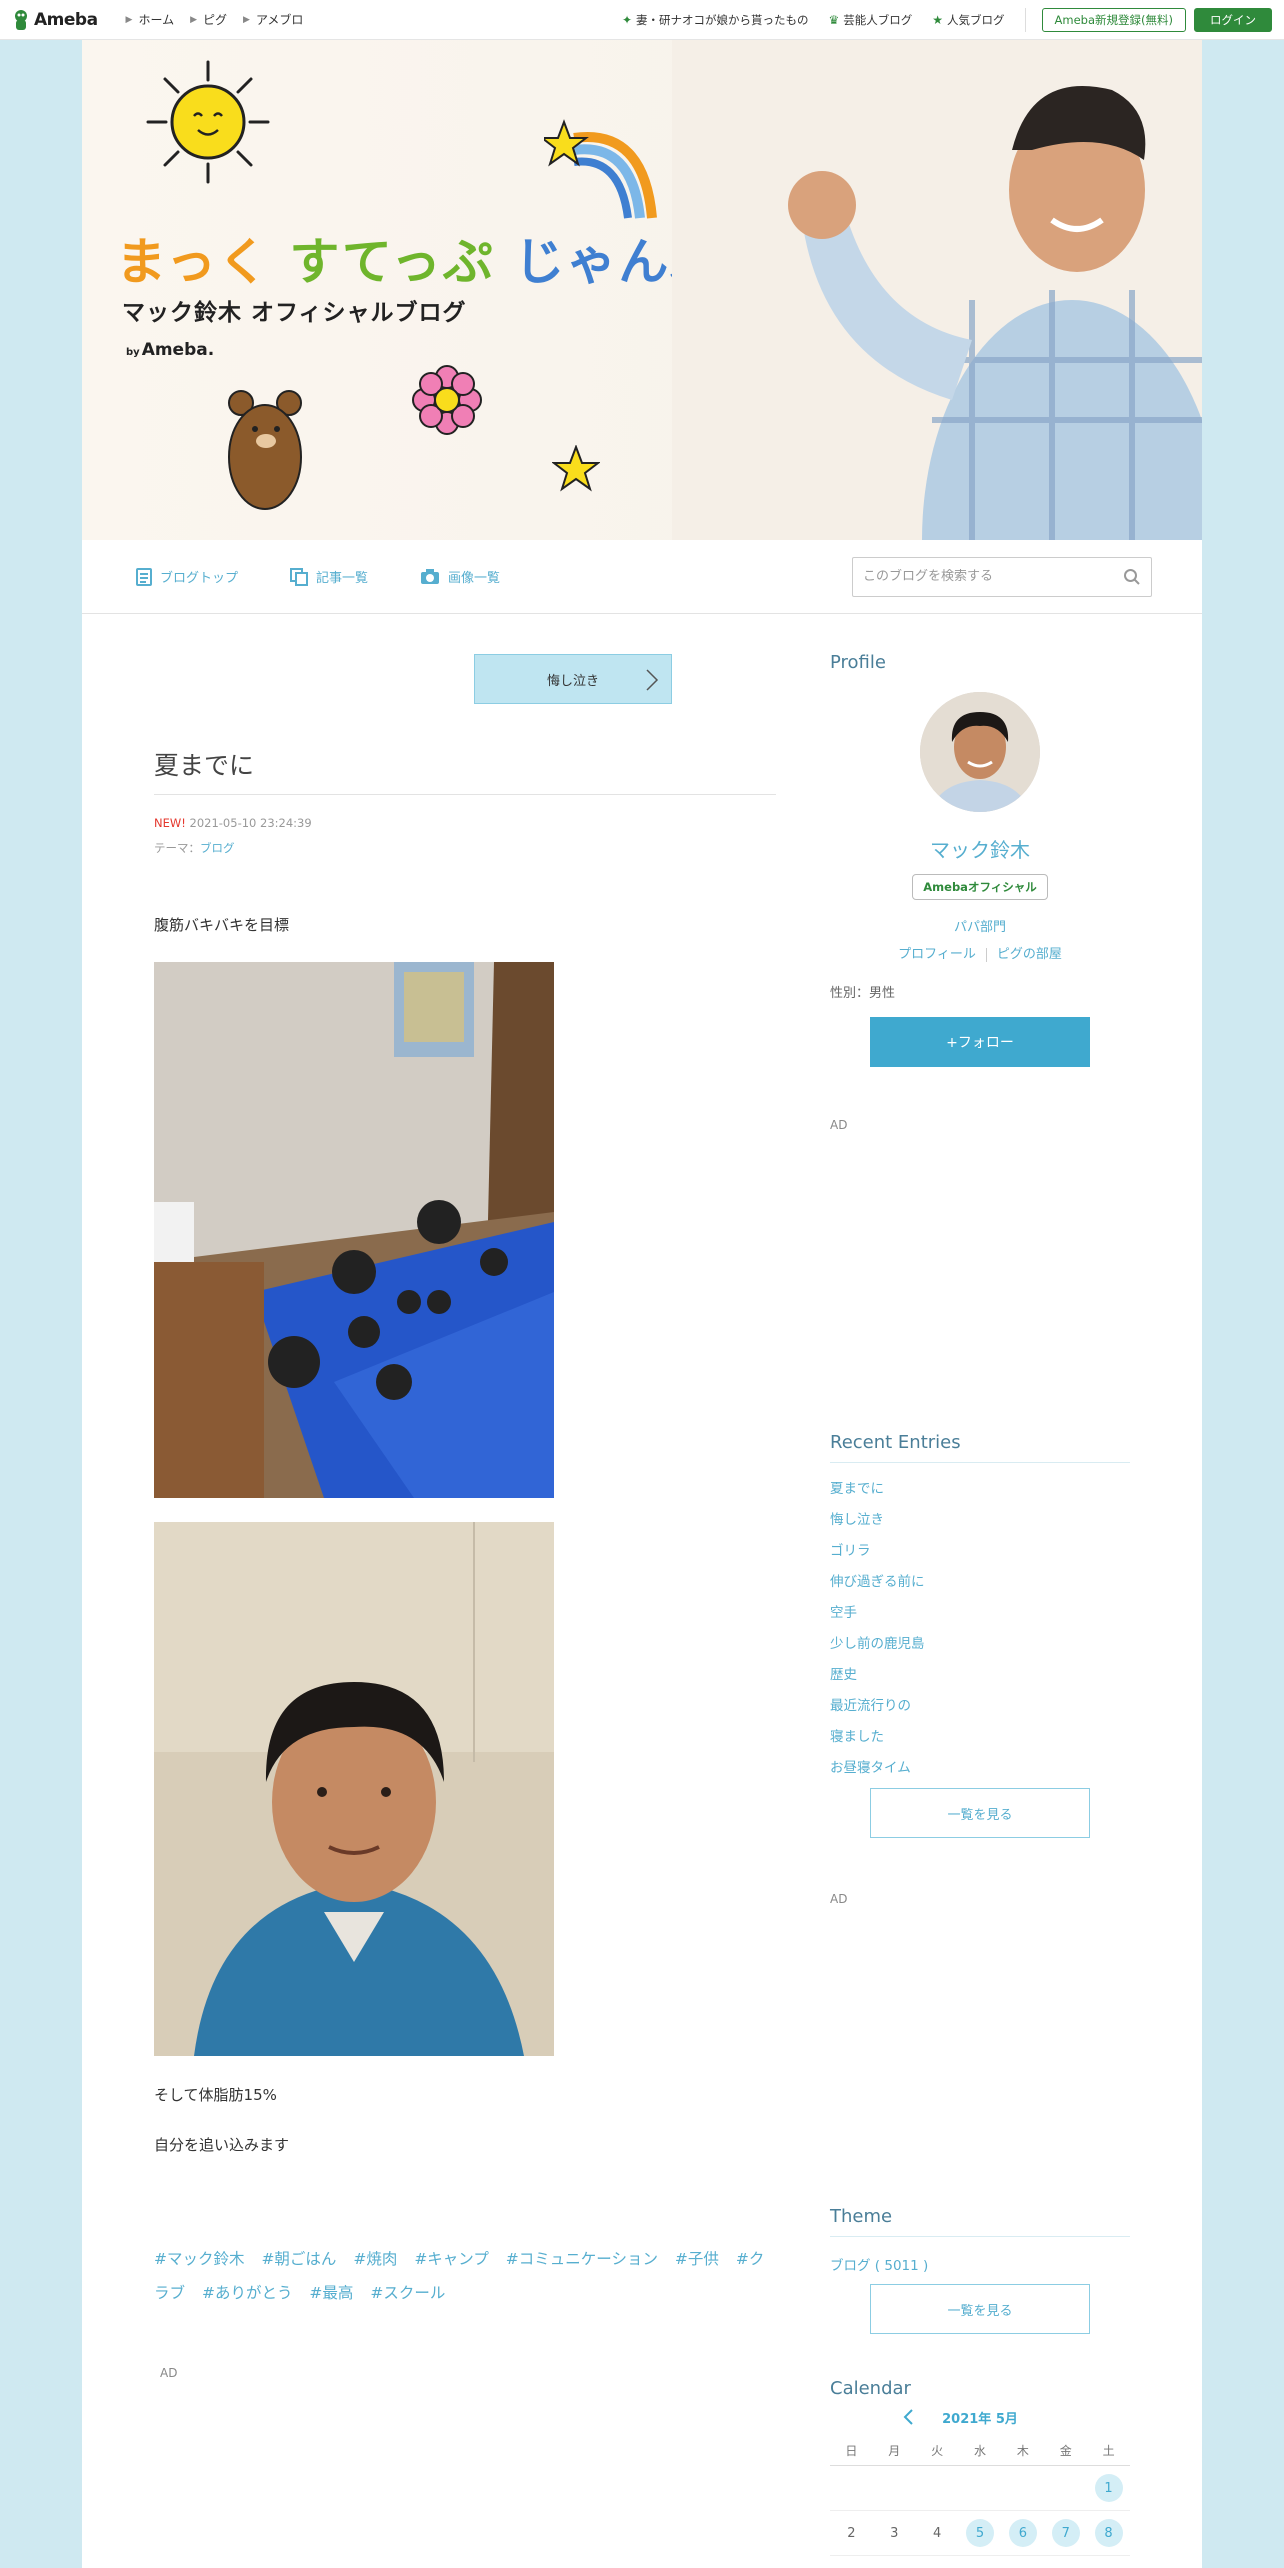  What do you see at coordinates (170, 823) in the screenshot?
I see `new-badge: NEW!` at bounding box center [170, 823].